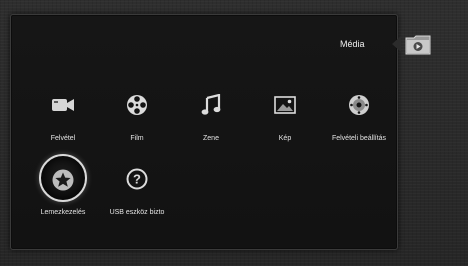 The width and height of the screenshot is (468, 266). I want to click on menu-item-film: Film, so click(137, 121).